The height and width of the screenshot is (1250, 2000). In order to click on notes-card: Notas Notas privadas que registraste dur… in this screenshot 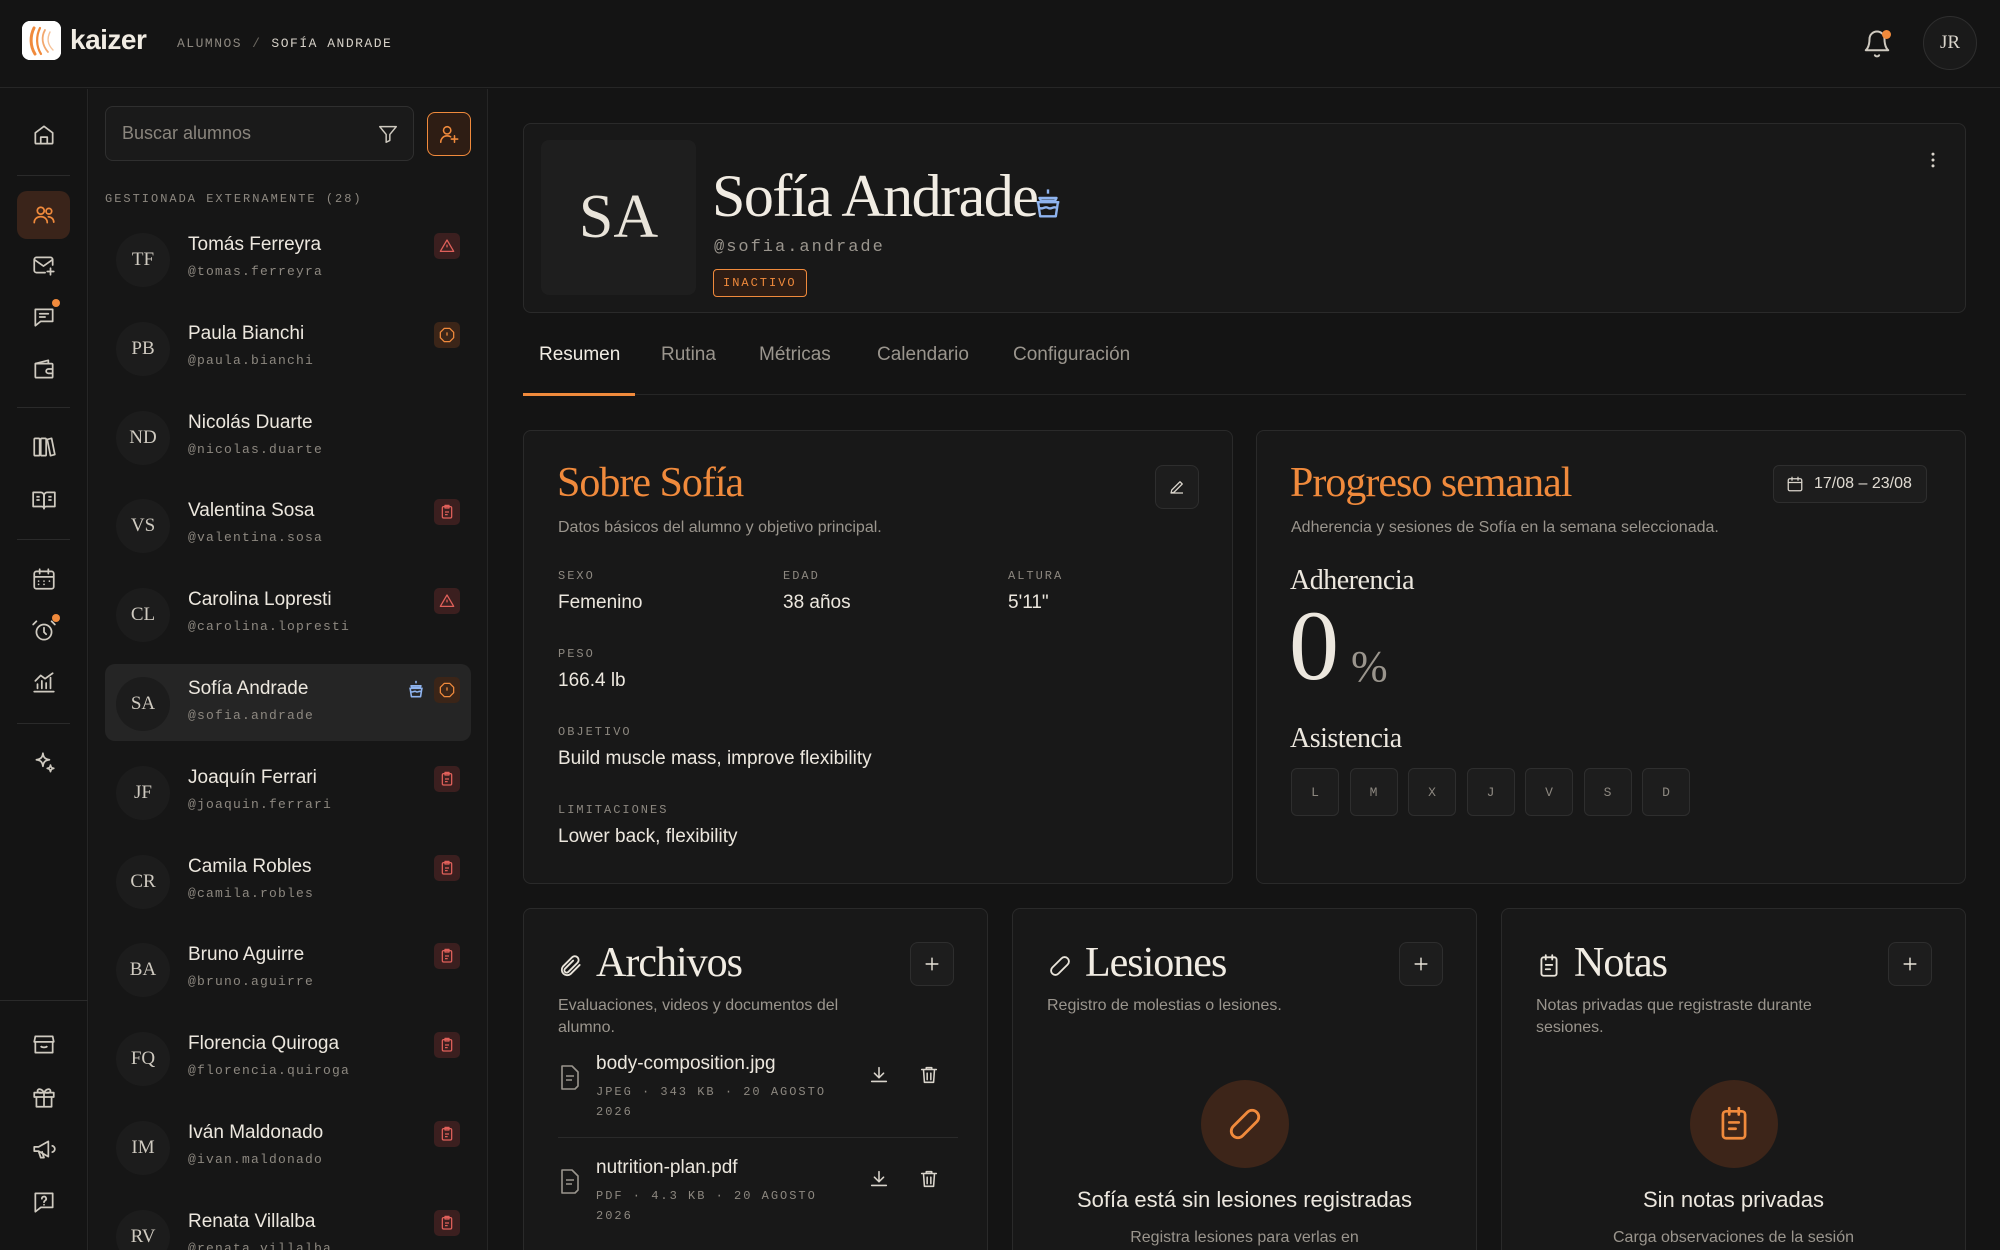, I will do `click(1733, 1079)`.